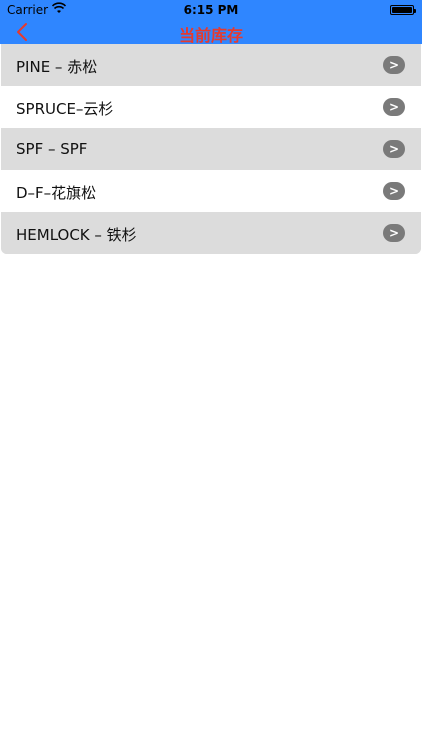 The image size is (422, 750). Describe the element at coordinates (210, 35) in the screenshot. I see `page-title: 当前库存` at that location.